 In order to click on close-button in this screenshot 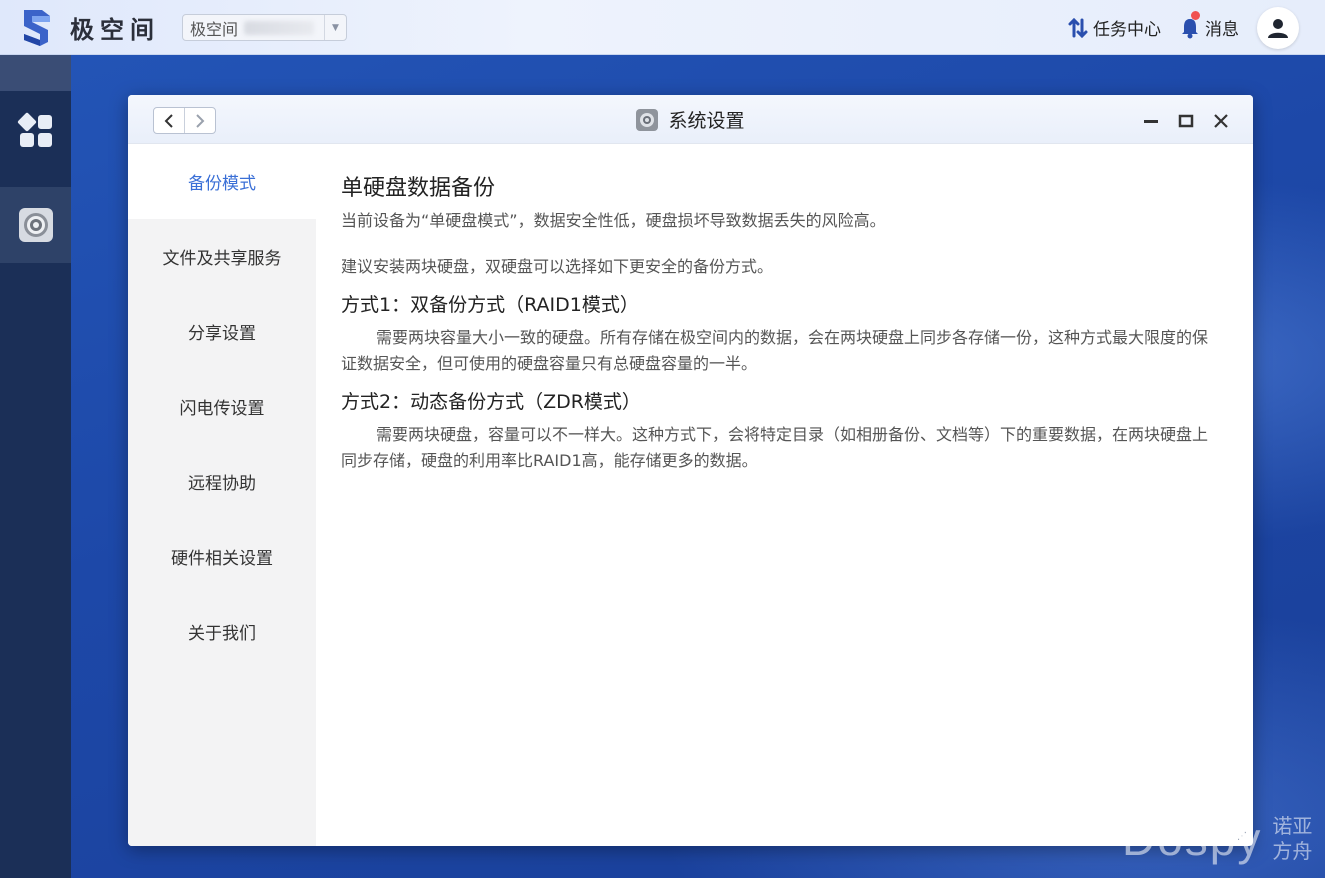, I will do `click(1221, 121)`.